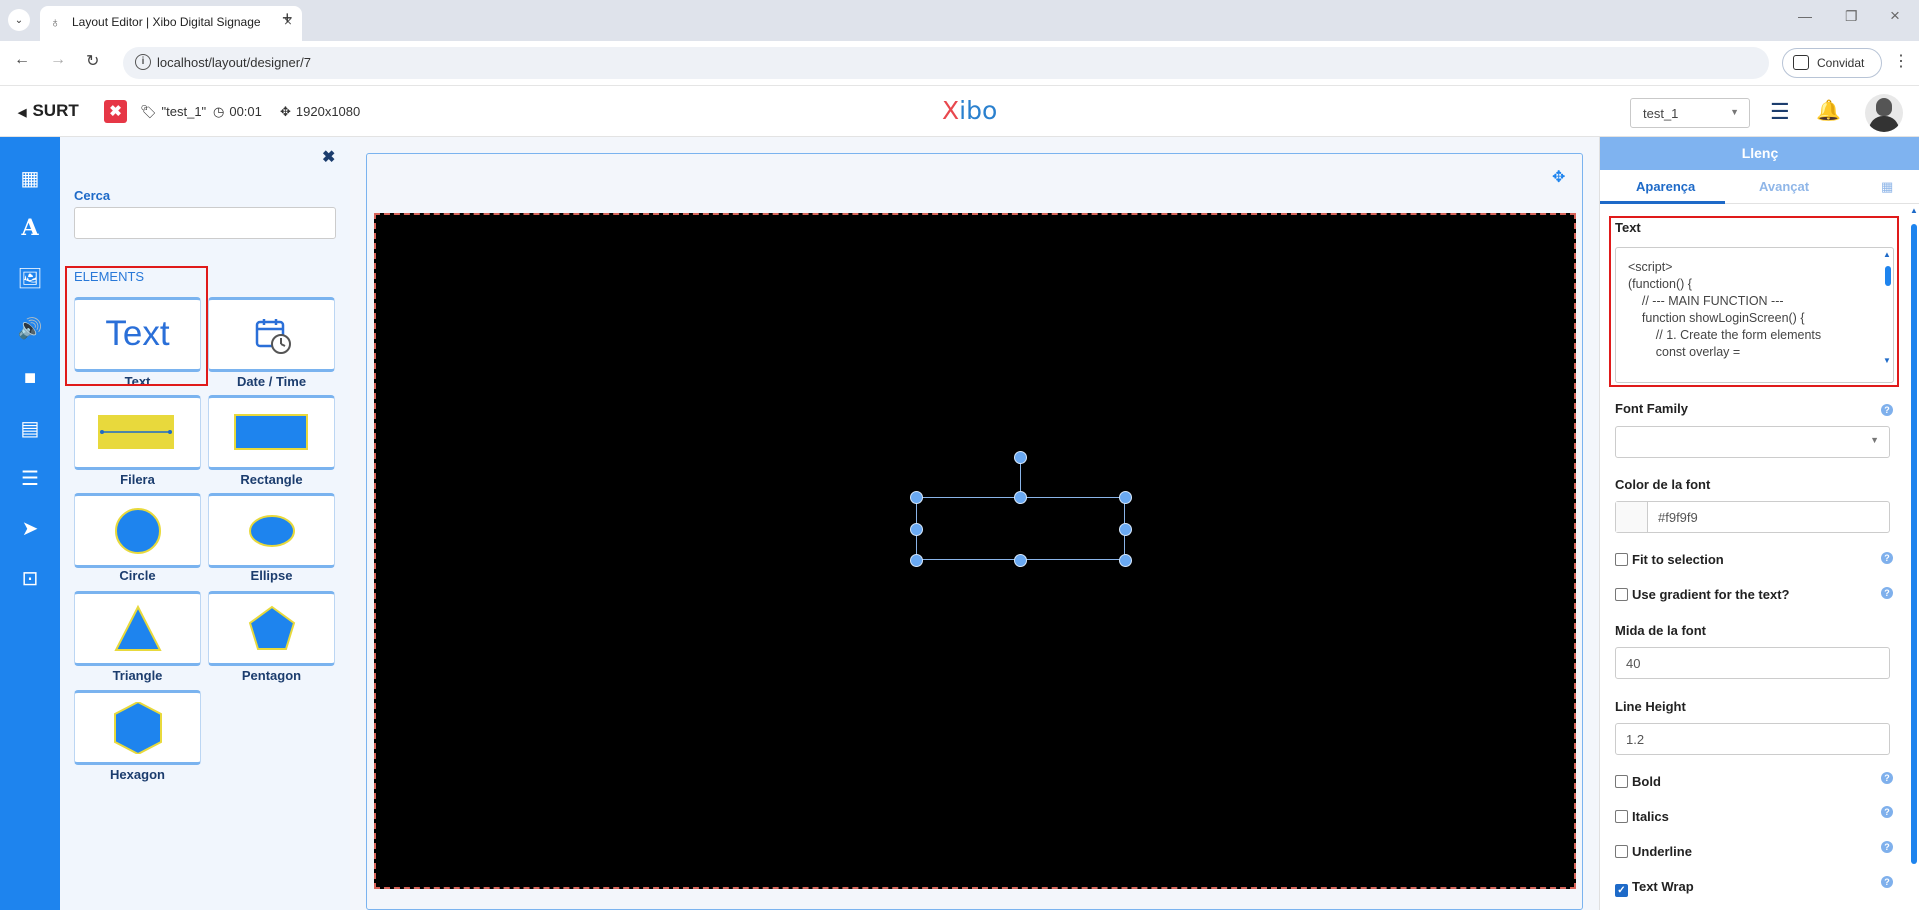 The height and width of the screenshot is (910, 1919). Describe the element at coordinates (1759, 153) in the screenshot. I see `properties-title: Llenç` at that location.